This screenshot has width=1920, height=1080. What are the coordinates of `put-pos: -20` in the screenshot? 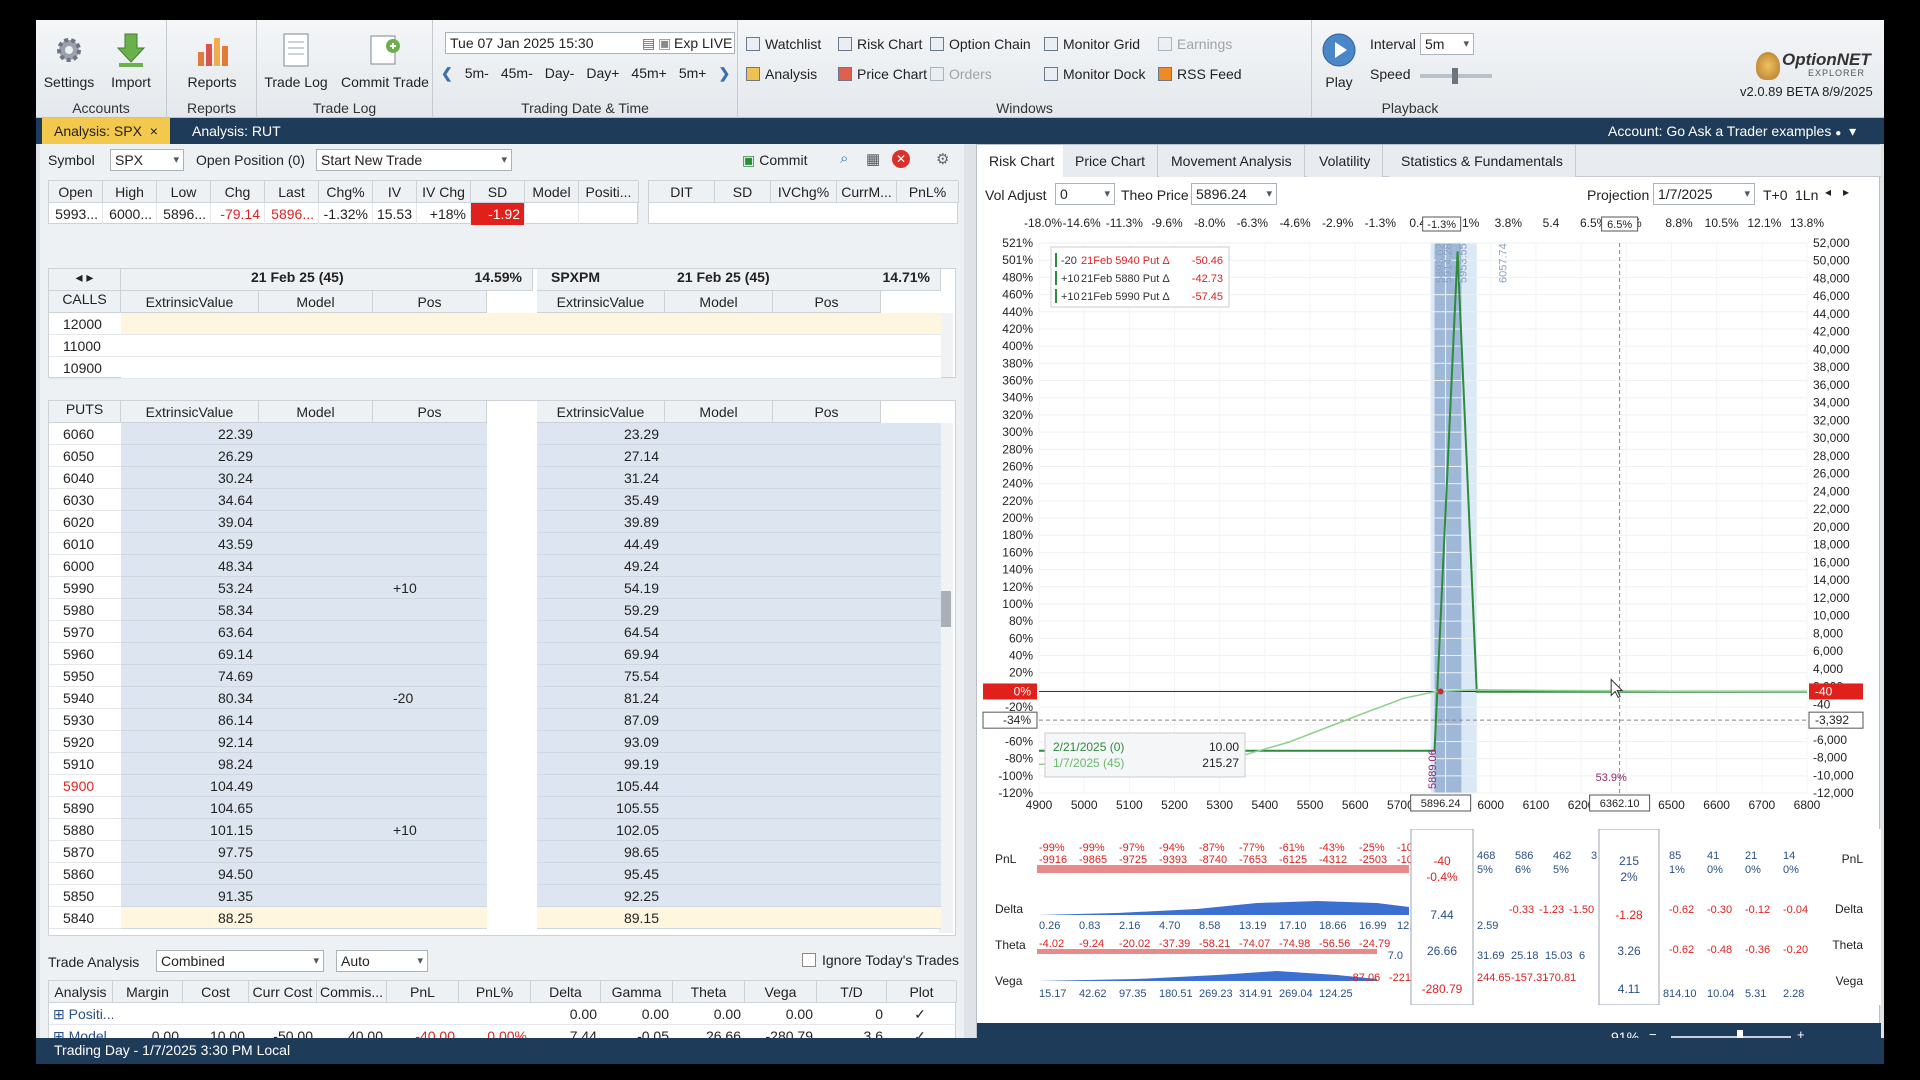 It's located at (430, 698).